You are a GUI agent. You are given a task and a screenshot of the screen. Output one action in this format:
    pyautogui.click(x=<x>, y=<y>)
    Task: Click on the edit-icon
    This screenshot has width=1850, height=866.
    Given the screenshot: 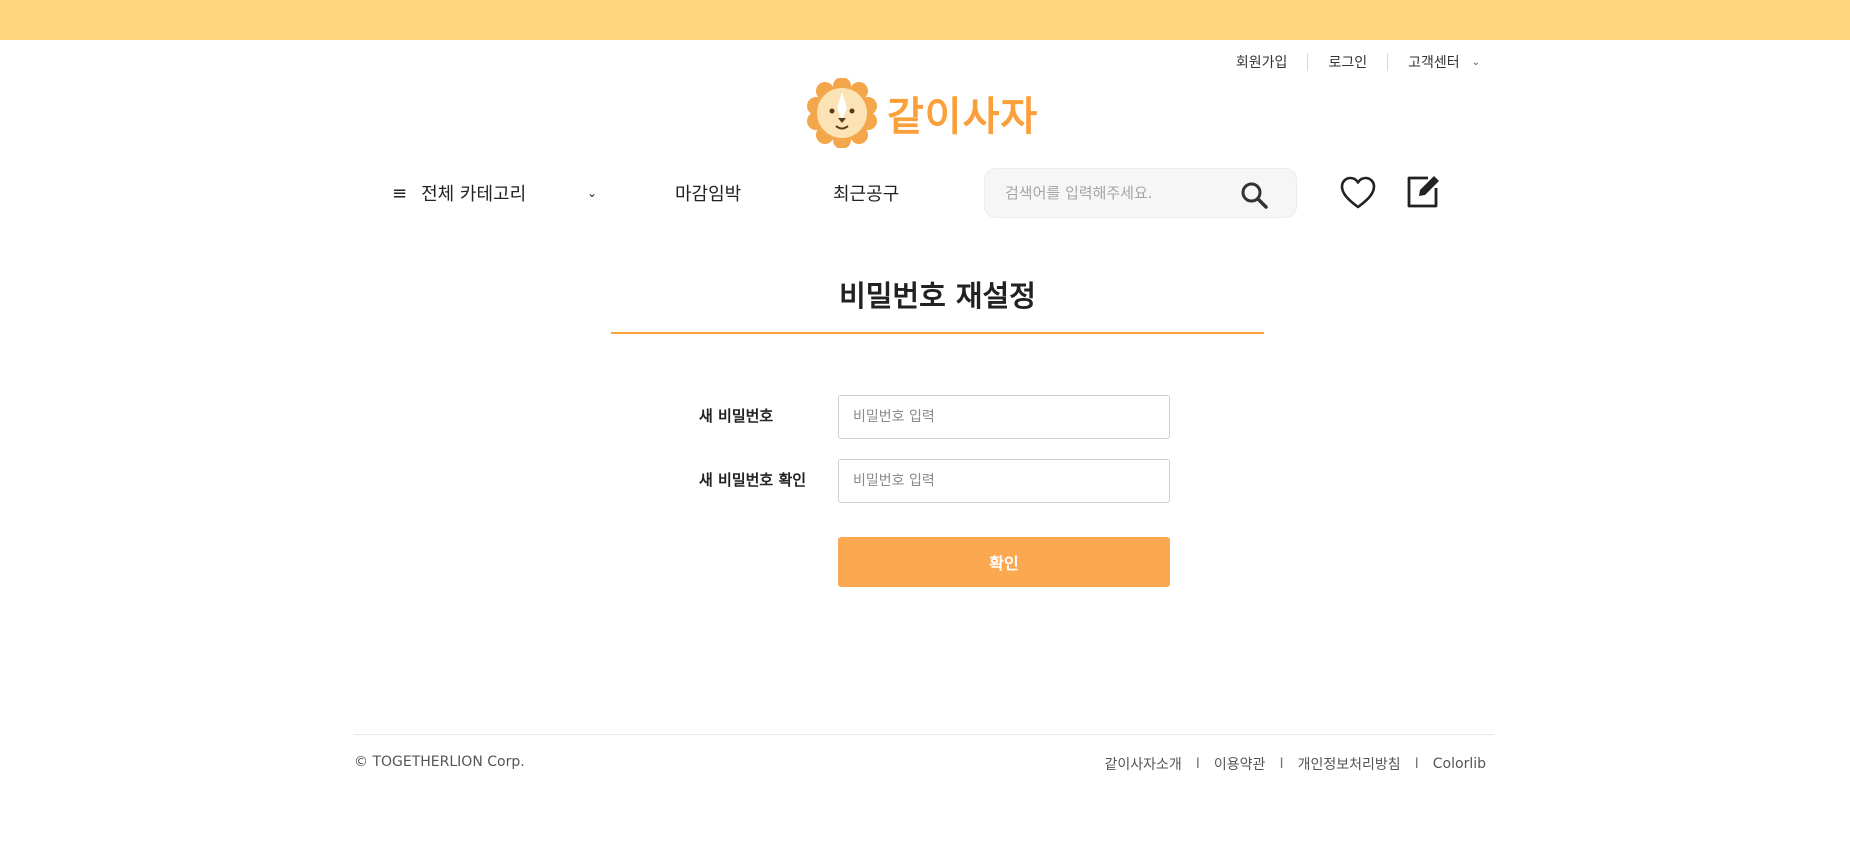 What is the action you would take?
    pyautogui.click(x=1423, y=191)
    